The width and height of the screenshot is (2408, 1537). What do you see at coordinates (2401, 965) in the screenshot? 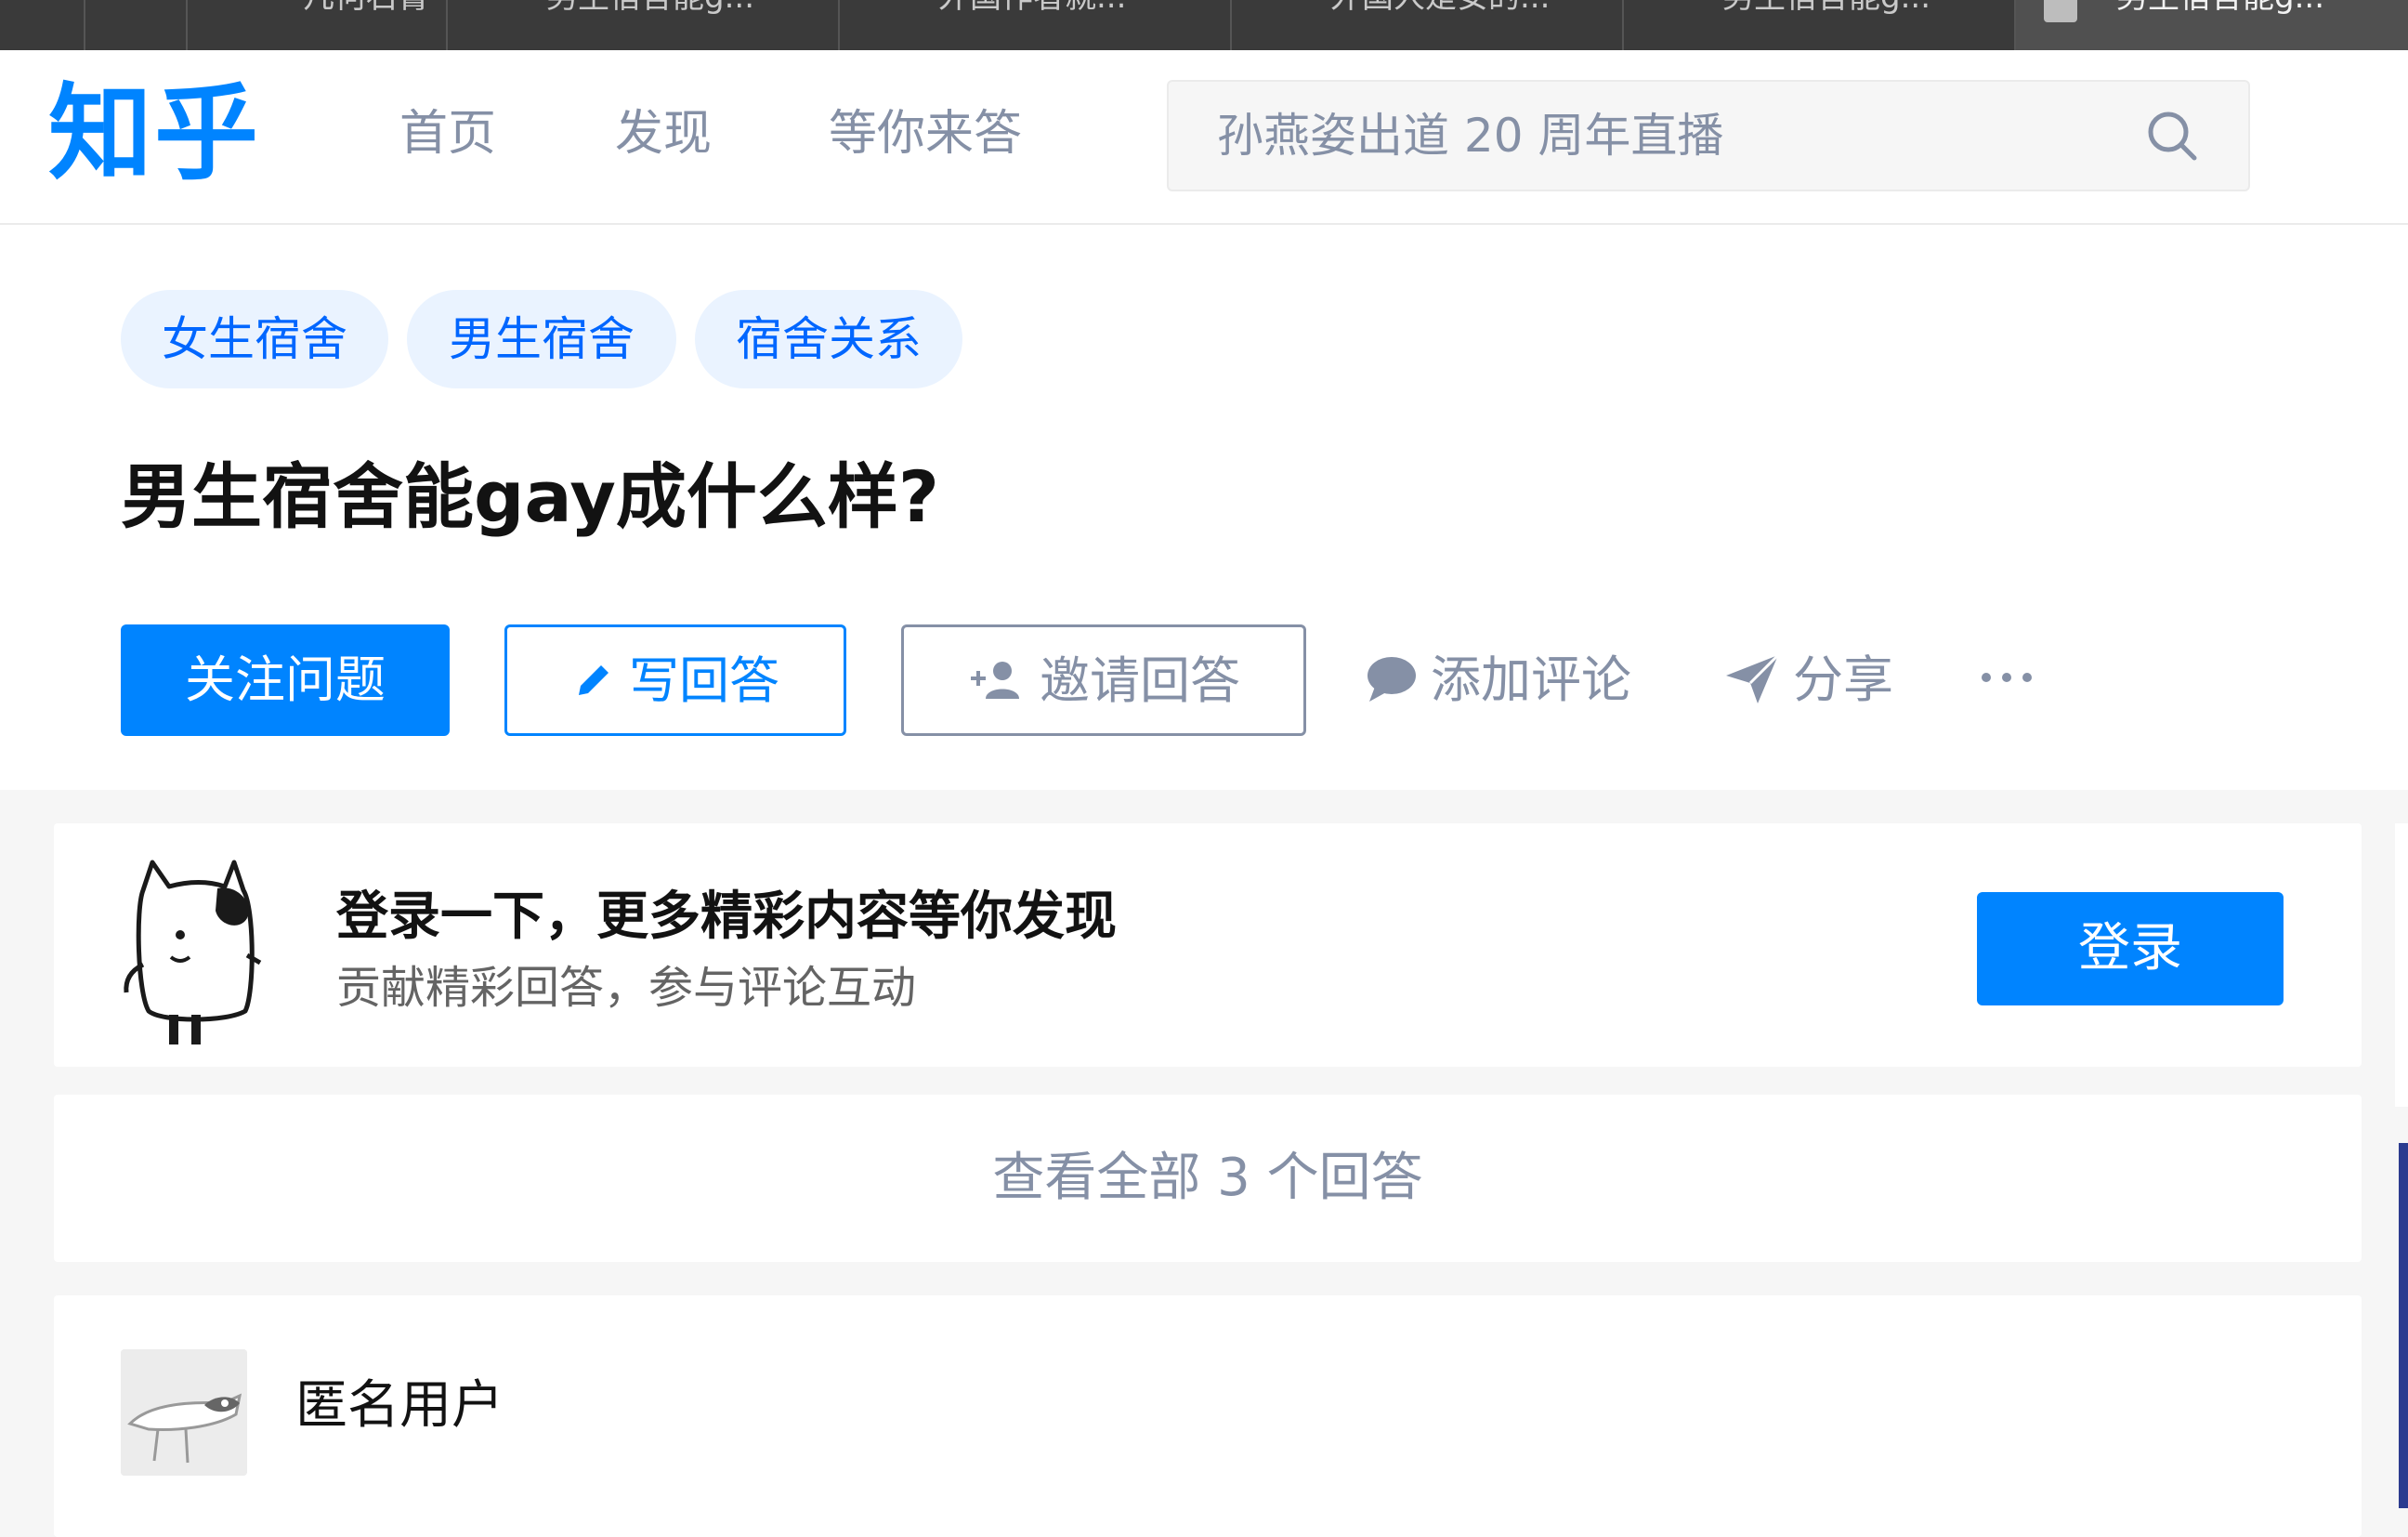
I see `sidebar-edge` at bounding box center [2401, 965].